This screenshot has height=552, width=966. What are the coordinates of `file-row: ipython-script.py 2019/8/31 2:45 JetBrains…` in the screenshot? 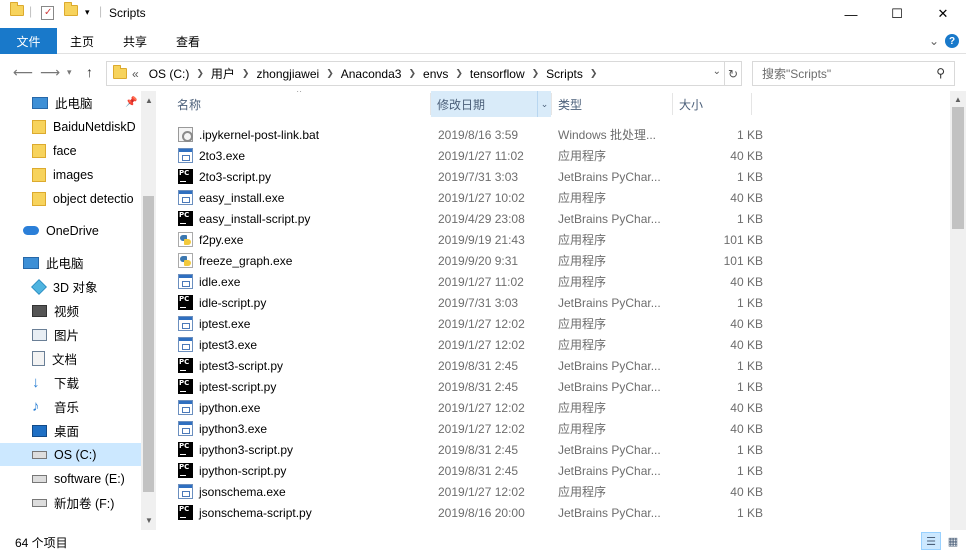 It's located at (550, 470).